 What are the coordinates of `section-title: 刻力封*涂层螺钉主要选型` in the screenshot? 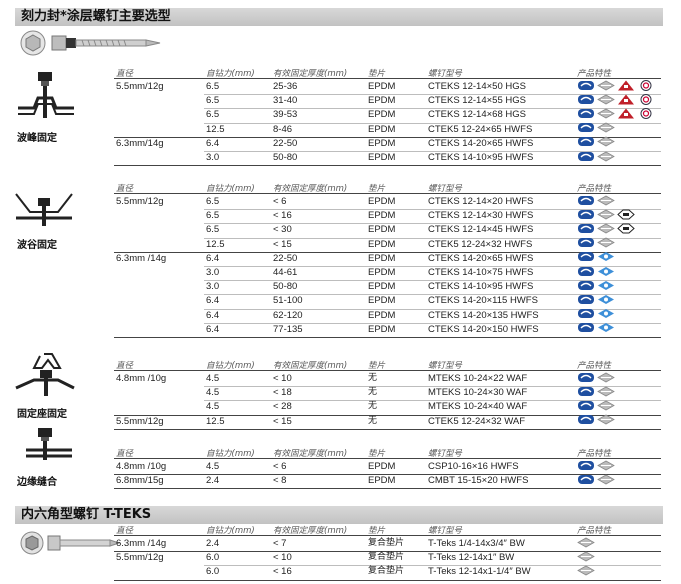 It's located at (339, 17).